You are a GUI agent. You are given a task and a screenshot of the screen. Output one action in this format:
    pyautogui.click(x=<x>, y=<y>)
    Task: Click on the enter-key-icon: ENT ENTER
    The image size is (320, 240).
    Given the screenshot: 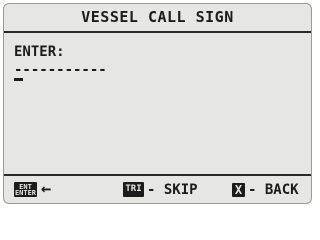 What is the action you would take?
    pyautogui.click(x=25, y=189)
    